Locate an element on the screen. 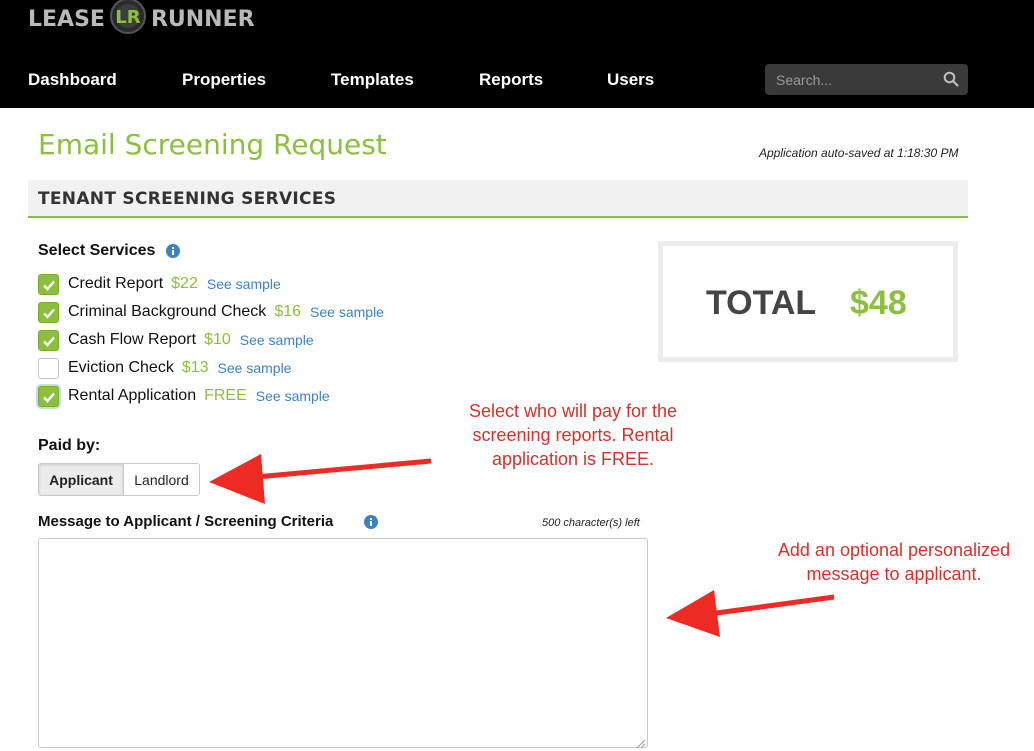 The image size is (1034, 751). paid-by-label: Paid by: is located at coordinates (69, 445).